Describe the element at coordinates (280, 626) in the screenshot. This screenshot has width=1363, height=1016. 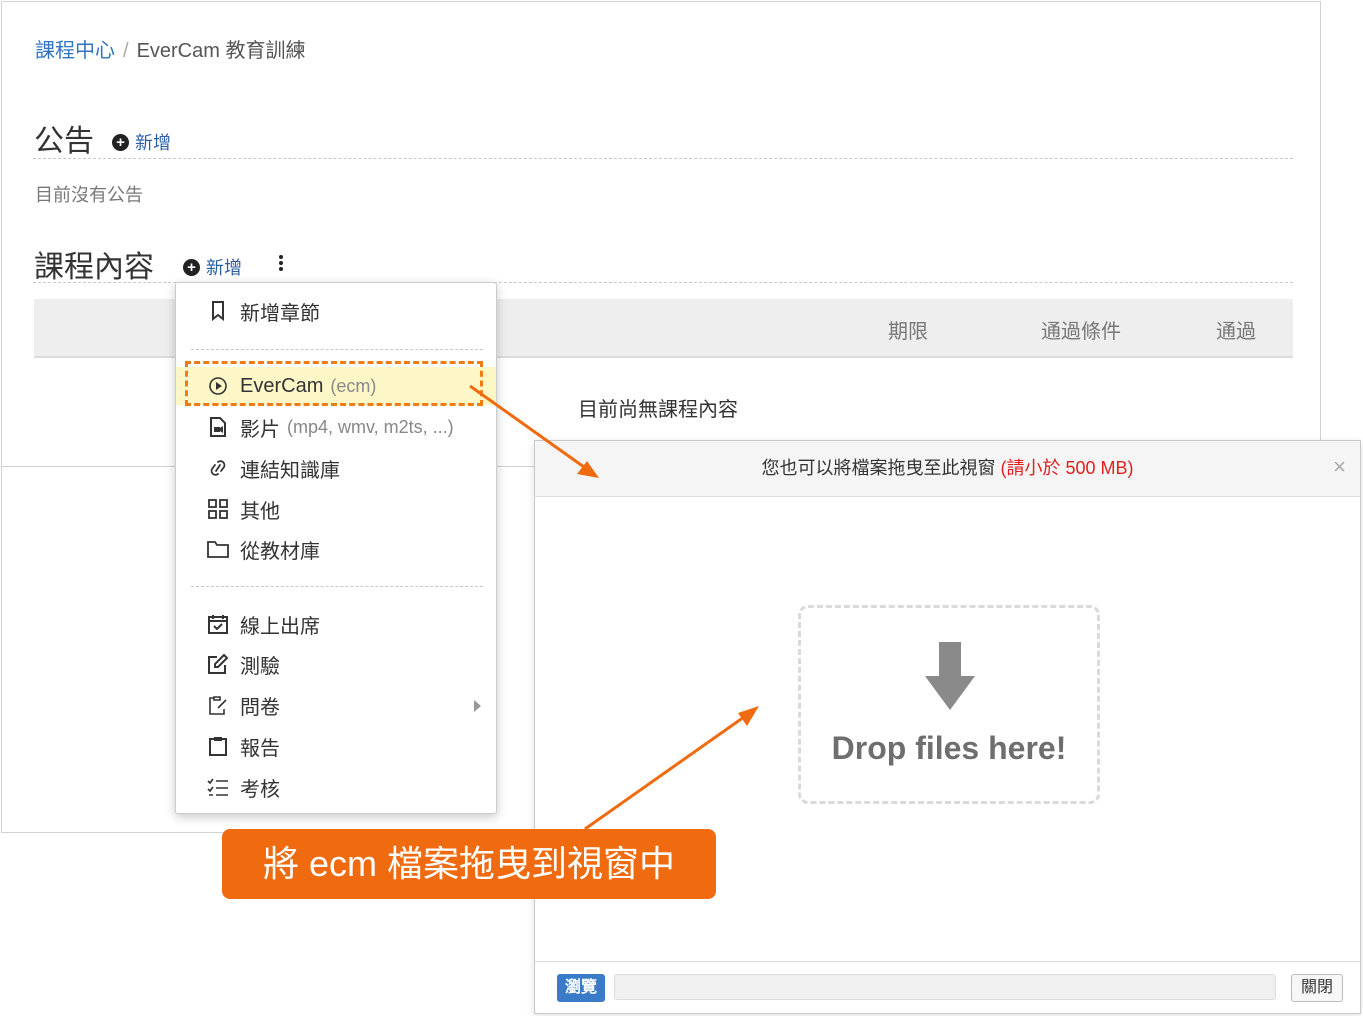
I see `menu-item-label: 線上出席` at that location.